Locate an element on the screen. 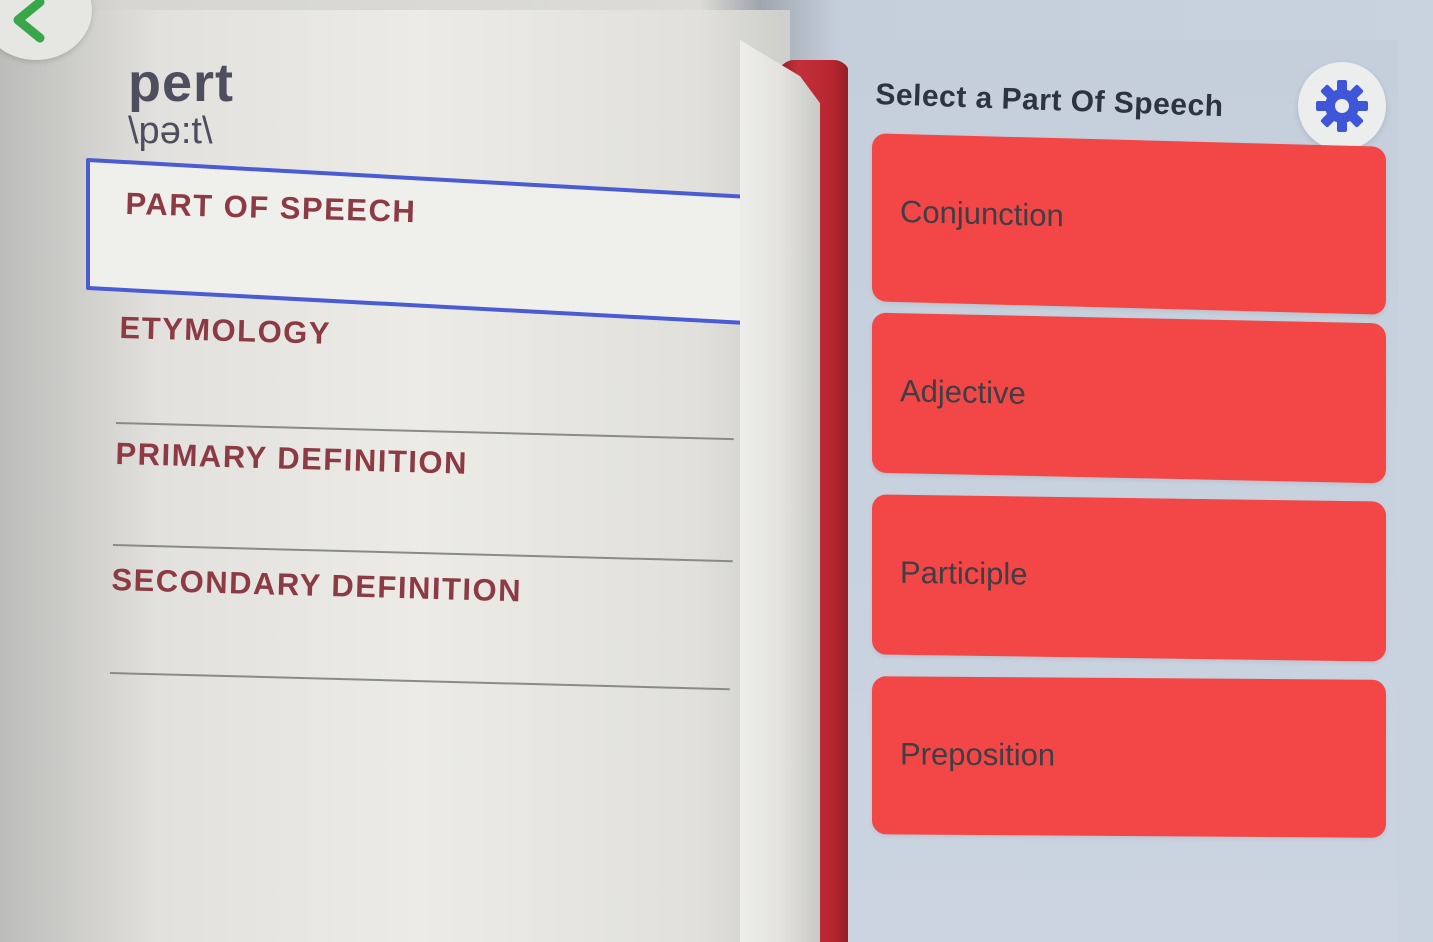  option-label: Preposition is located at coordinates (978, 754).